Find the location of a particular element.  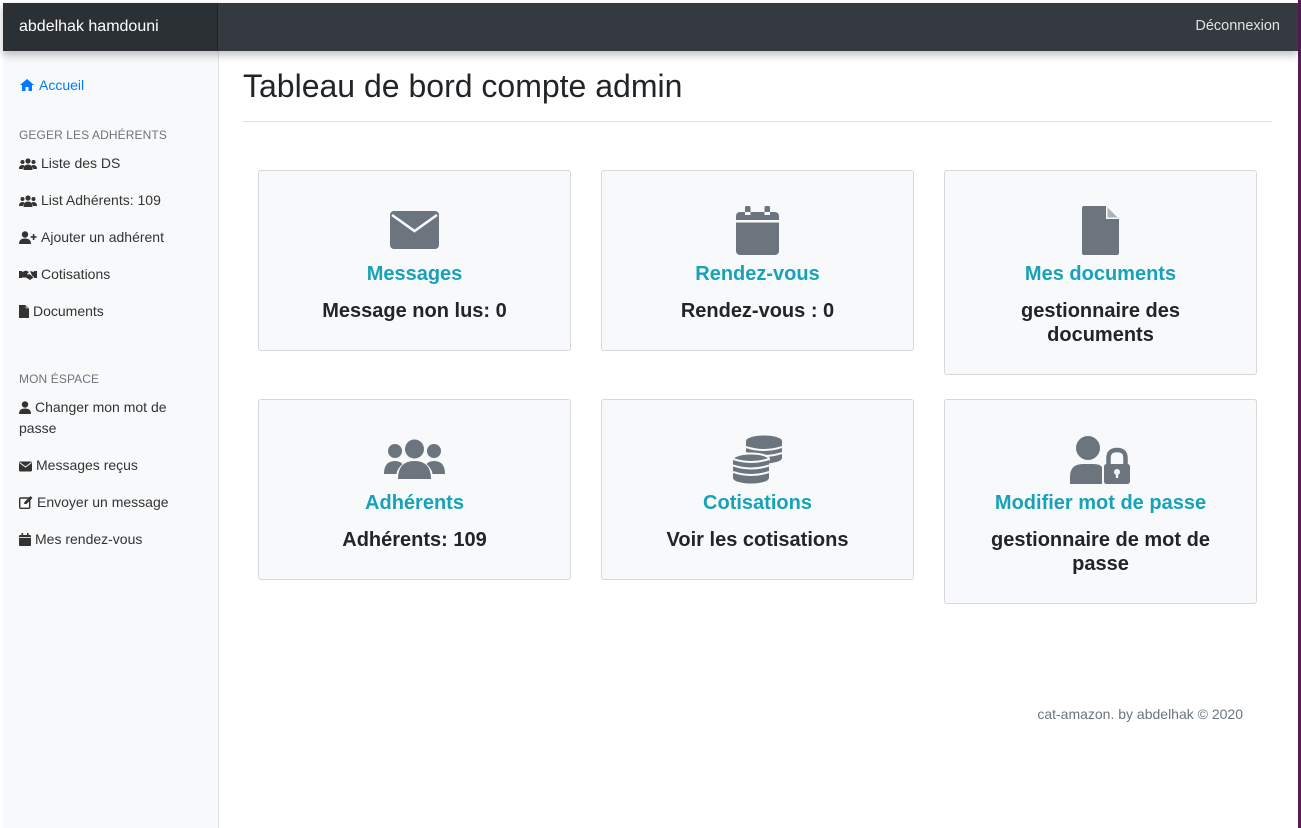

logout-link: Déconnexion is located at coordinates (1237, 27).